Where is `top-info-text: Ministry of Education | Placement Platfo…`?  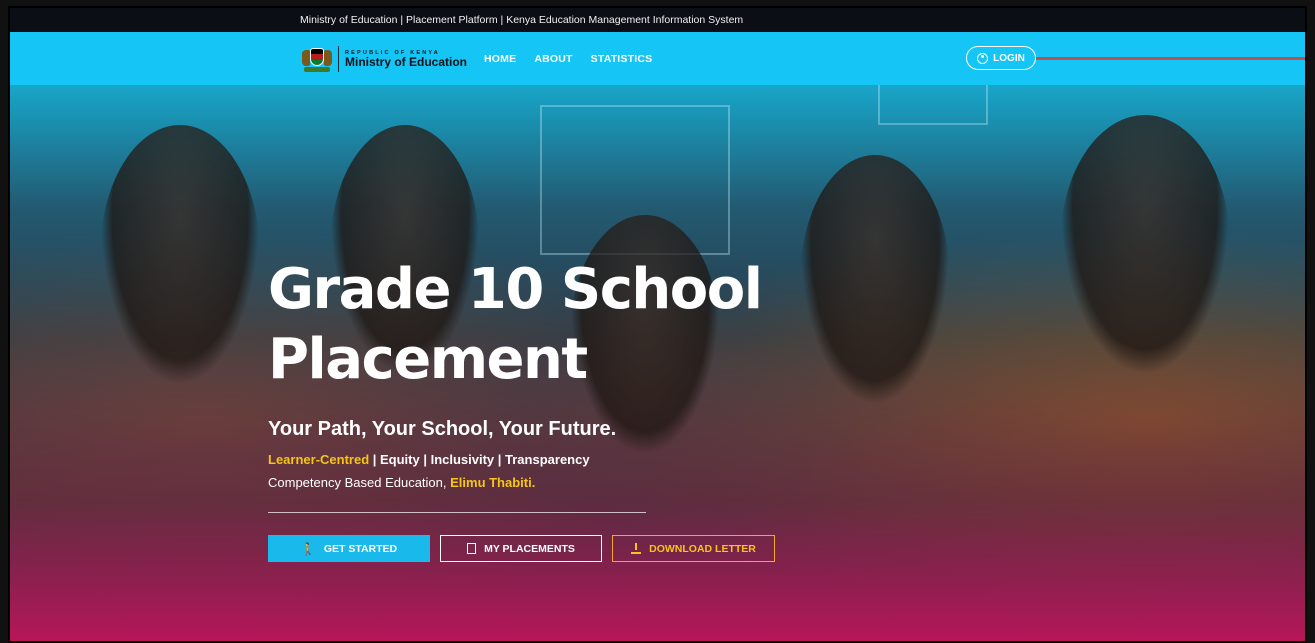 top-info-text: Ministry of Education | Placement Platfo… is located at coordinates (522, 20).